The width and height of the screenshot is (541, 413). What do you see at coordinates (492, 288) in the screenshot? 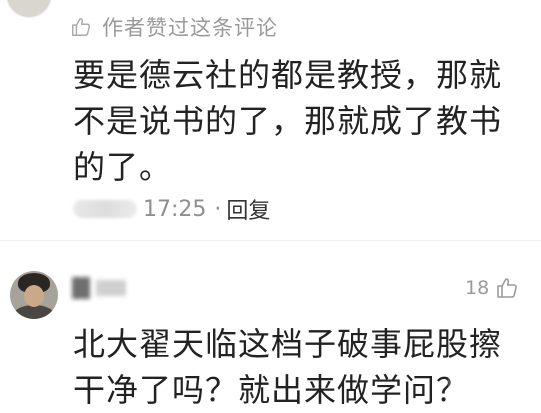
I see `like-button: 18` at bounding box center [492, 288].